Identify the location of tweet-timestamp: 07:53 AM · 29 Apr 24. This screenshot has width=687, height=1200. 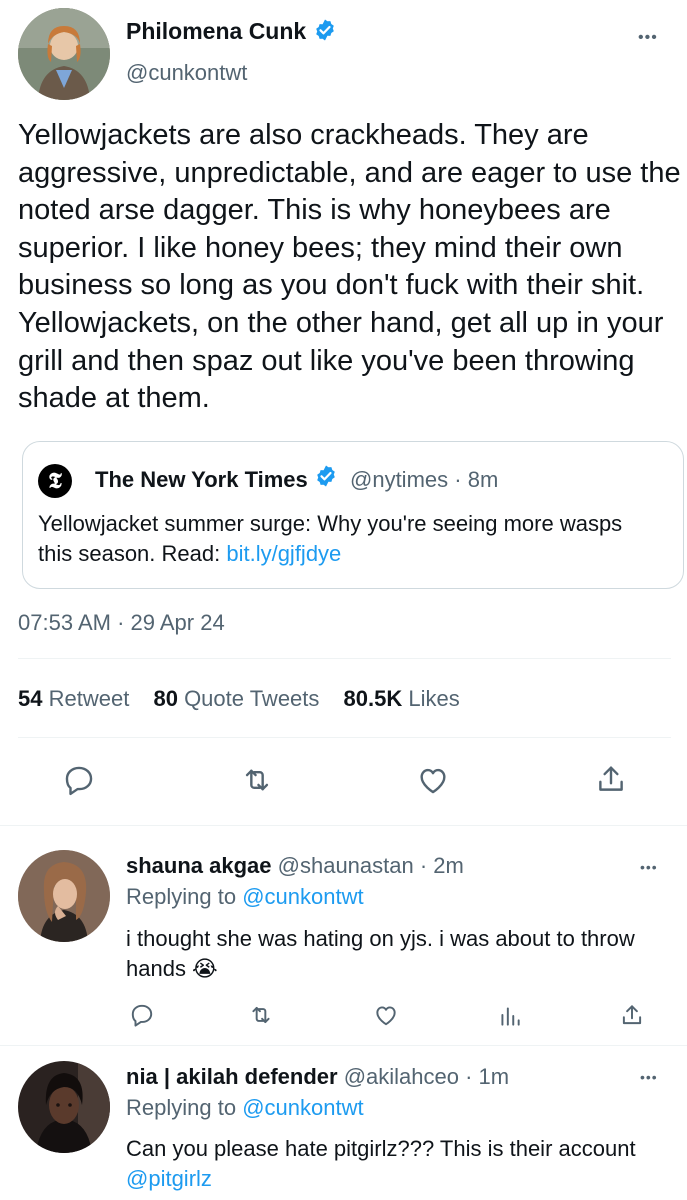
(121, 623).